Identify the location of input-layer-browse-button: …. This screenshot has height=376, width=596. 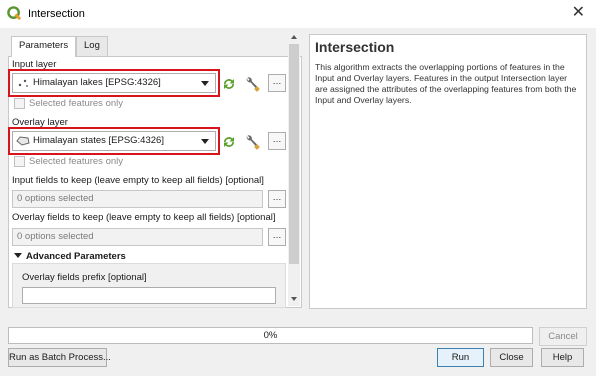
(277, 83).